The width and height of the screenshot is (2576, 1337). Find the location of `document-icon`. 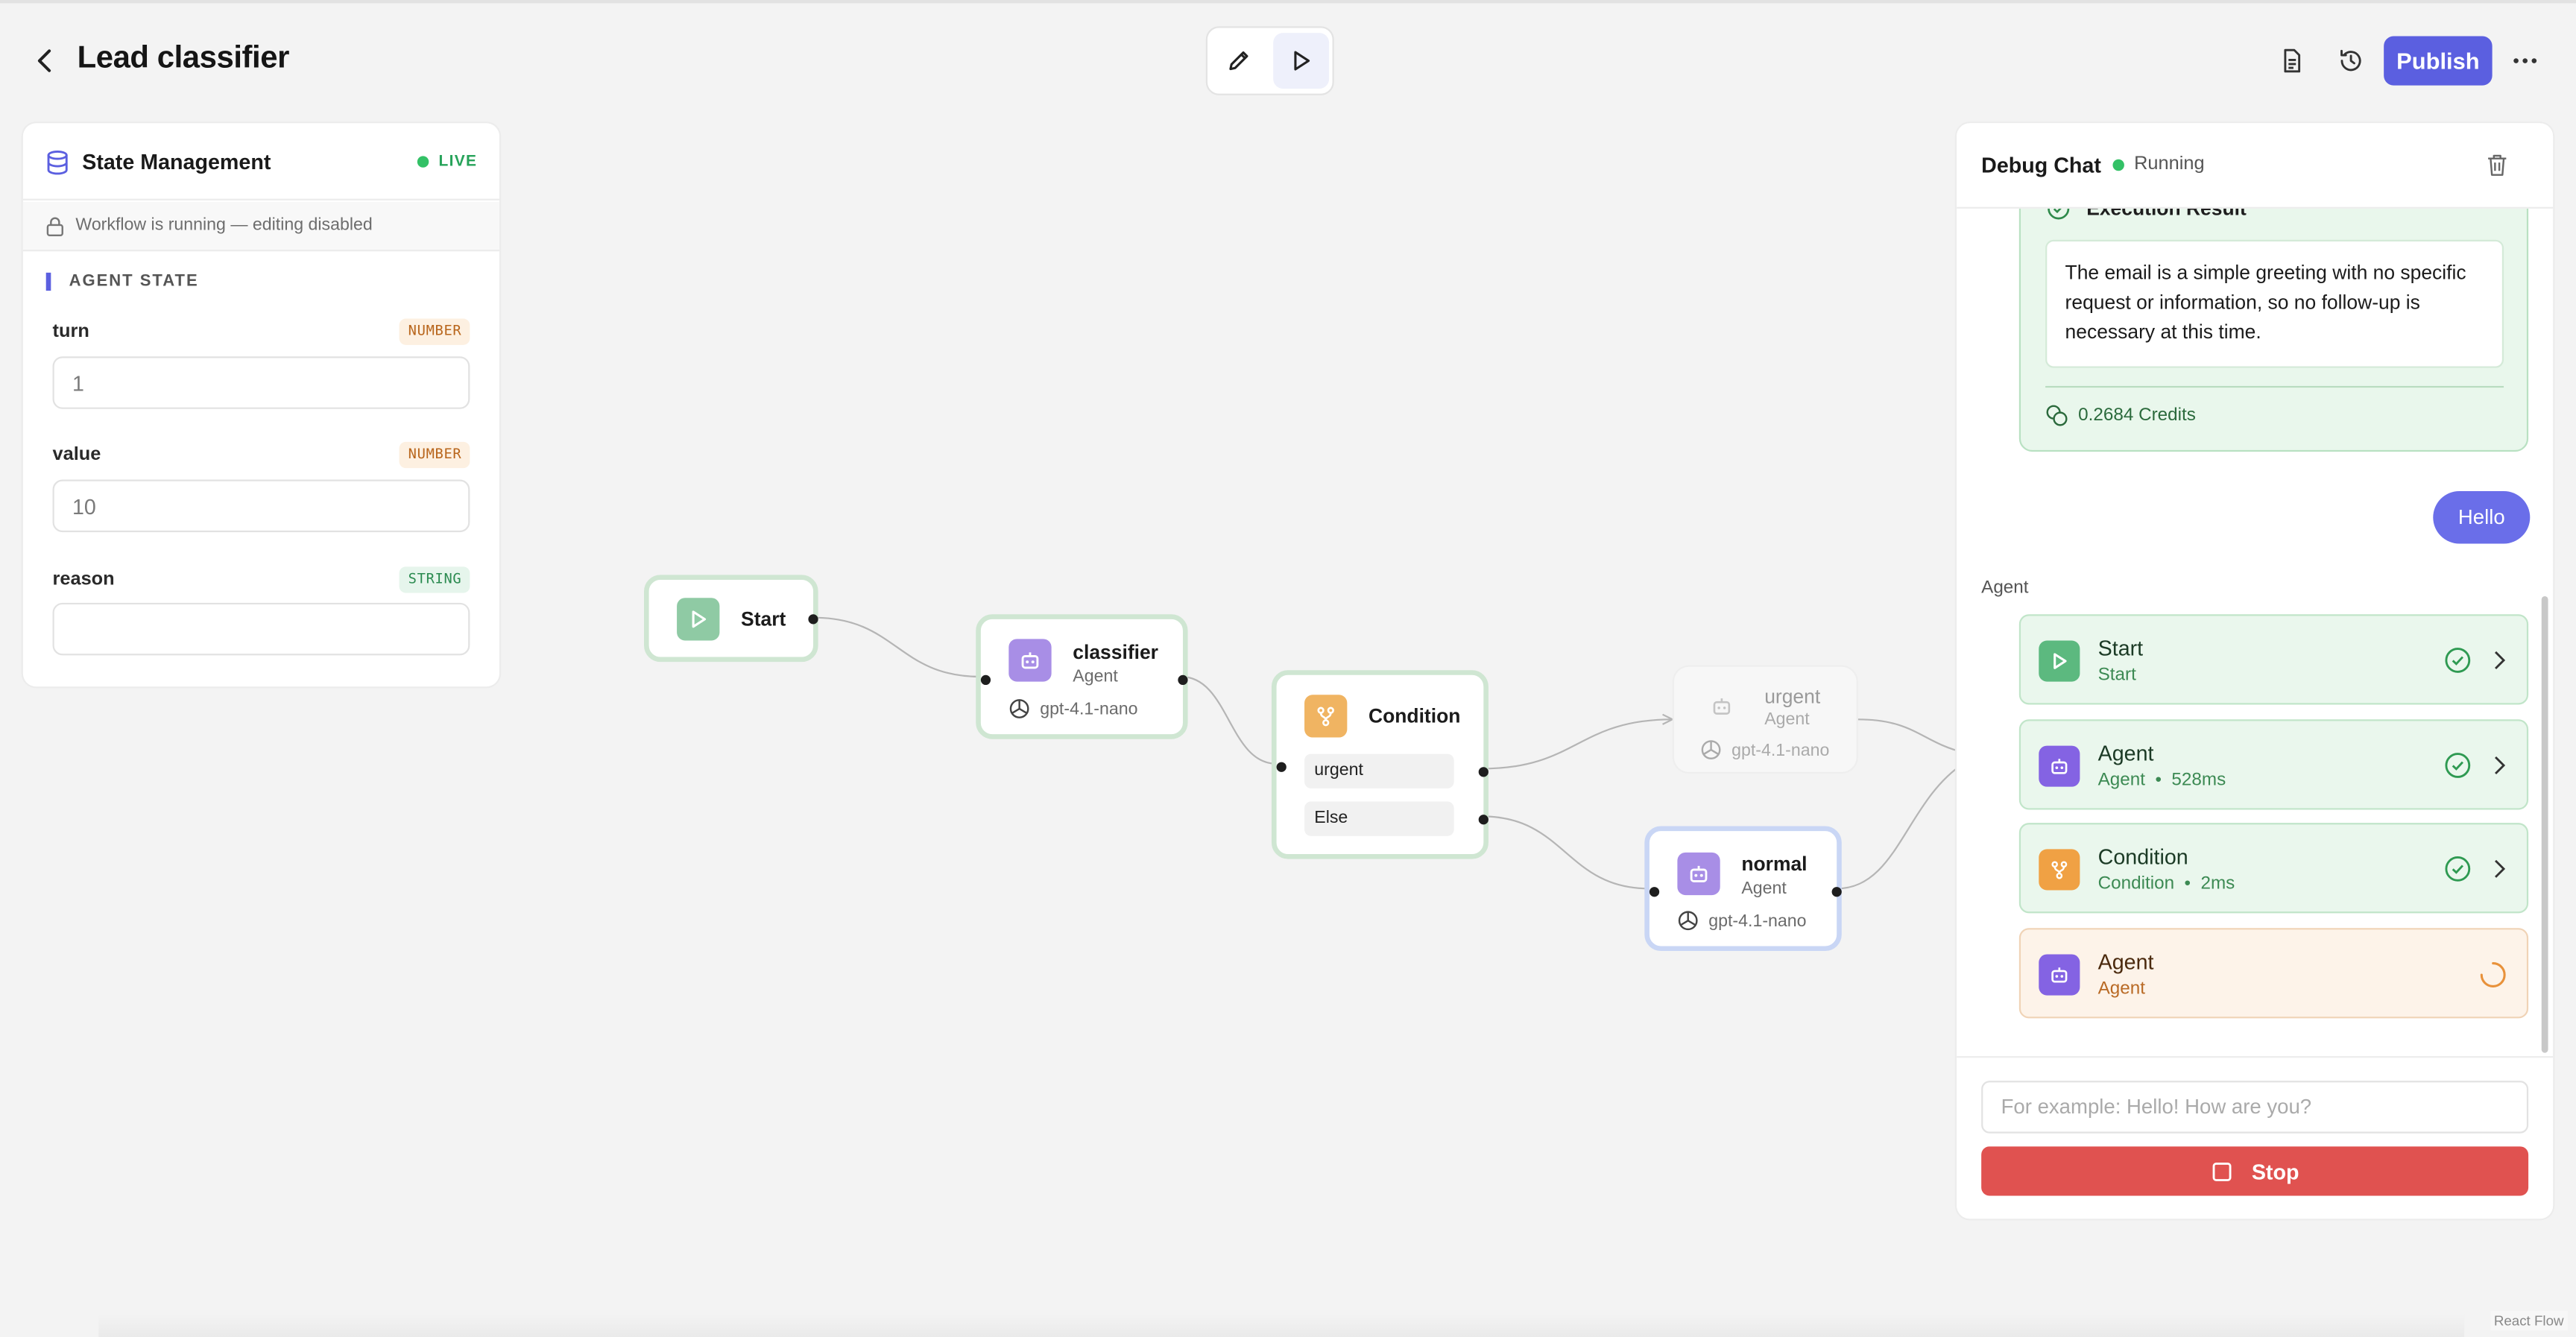

document-icon is located at coordinates (2291, 60).